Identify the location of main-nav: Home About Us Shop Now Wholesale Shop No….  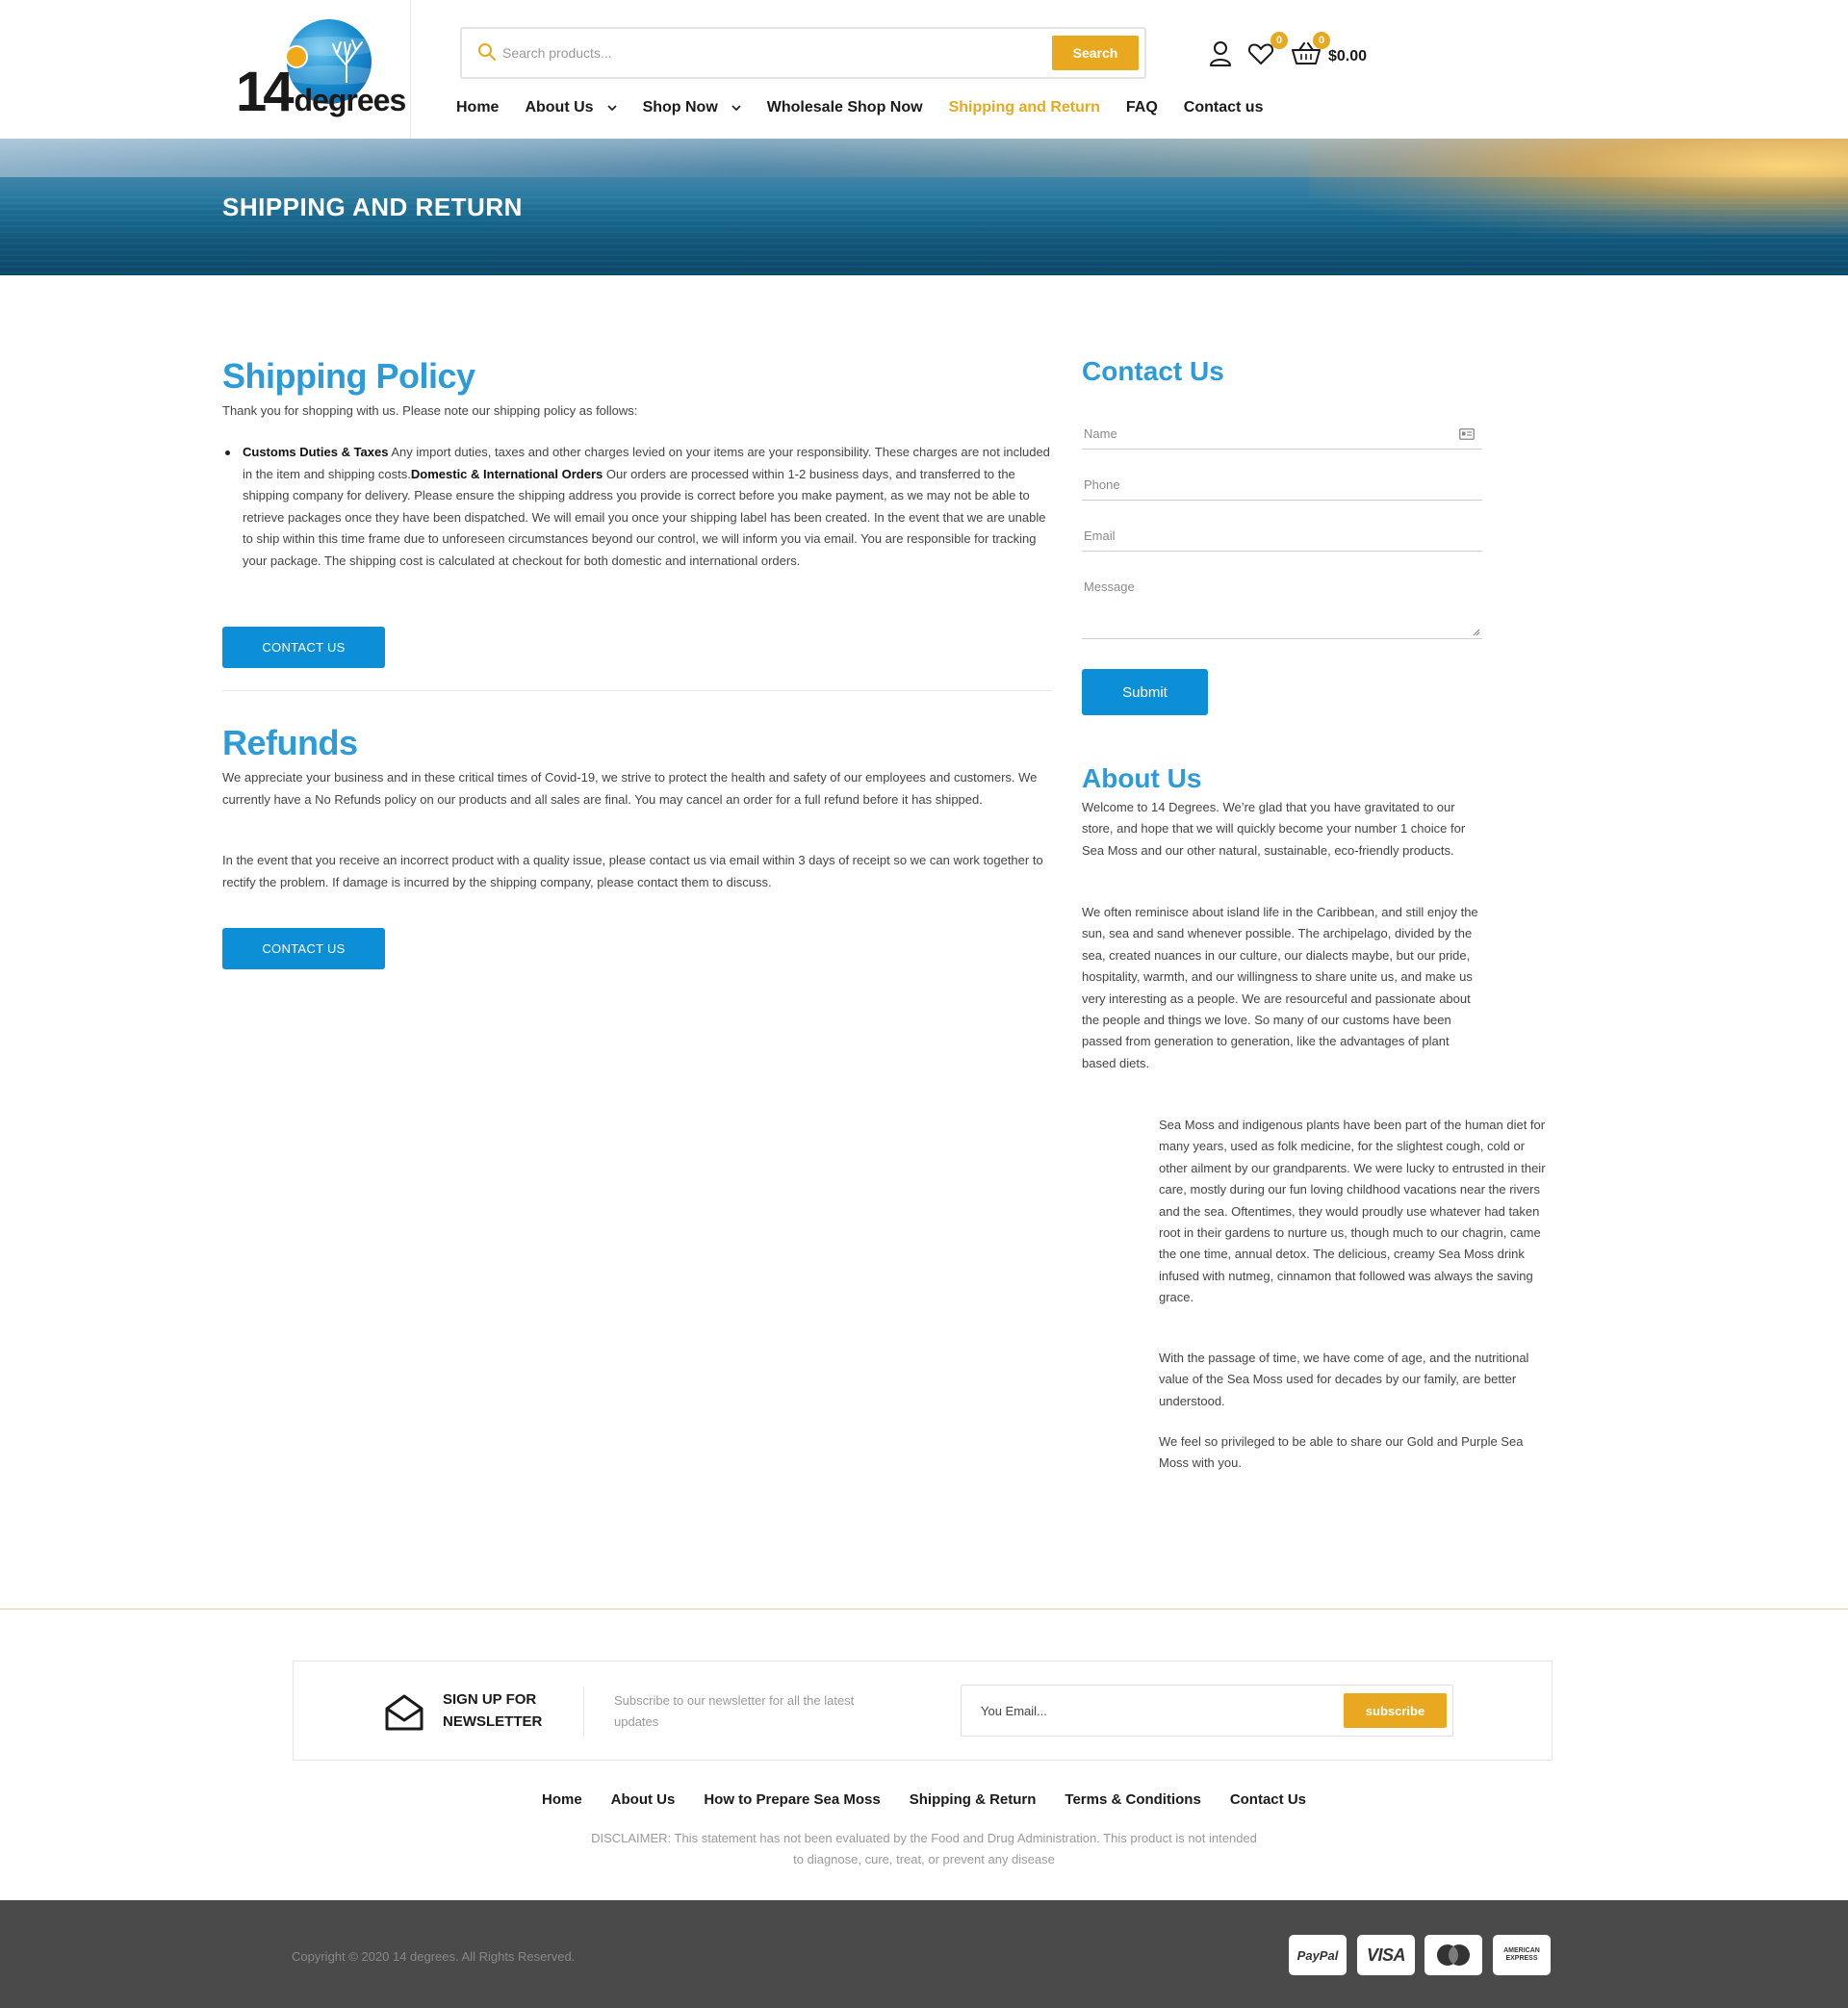
(872, 107).